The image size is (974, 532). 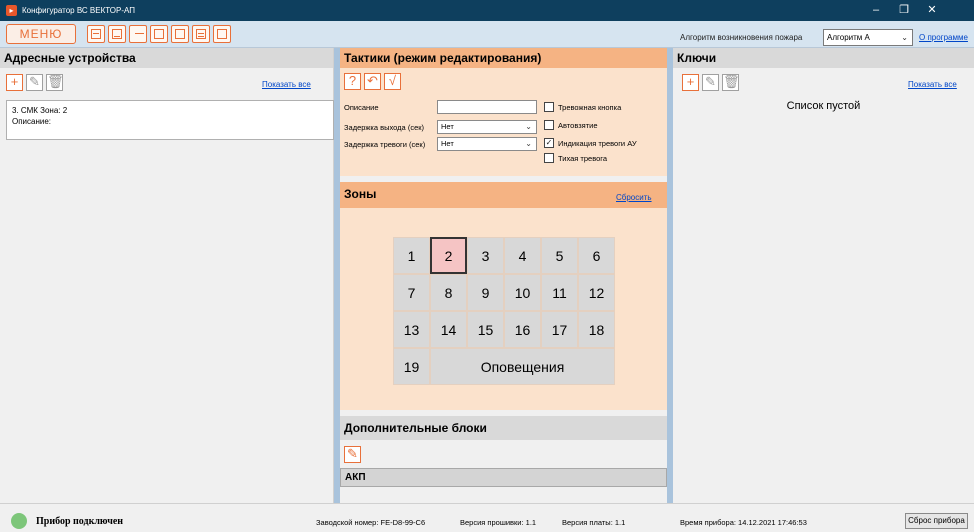 I want to click on exit-delay-select: Нет ⌄, so click(x=487, y=127).